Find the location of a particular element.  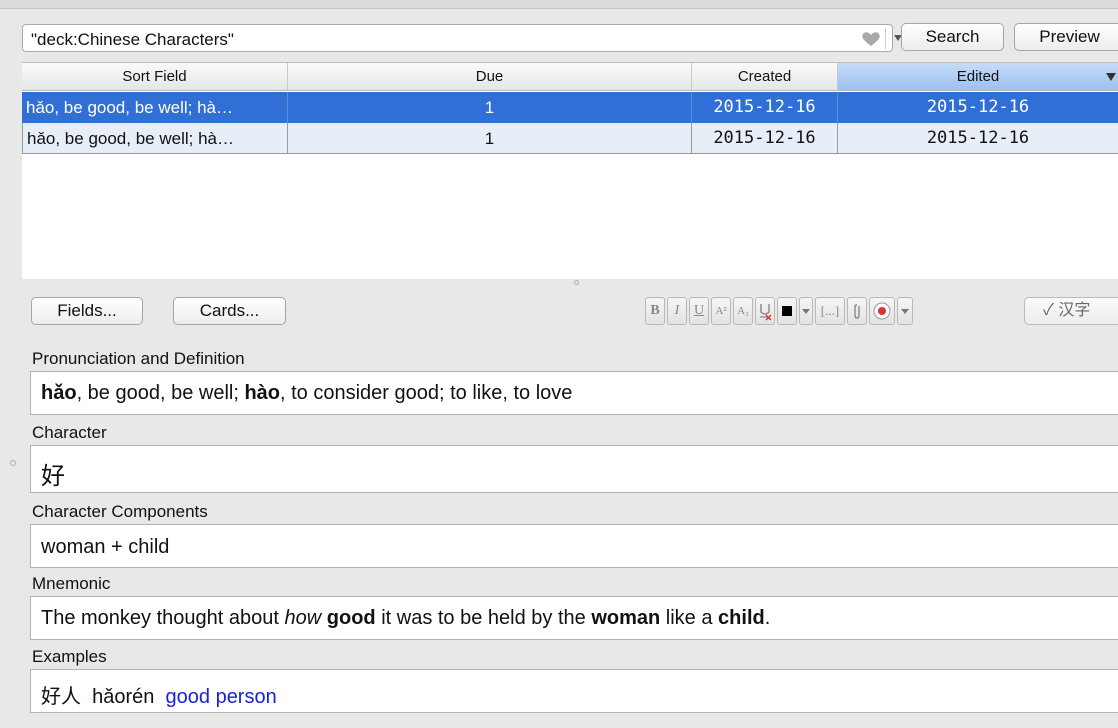

column-header-edited-label: Edited is located at coordinates (978, 76).